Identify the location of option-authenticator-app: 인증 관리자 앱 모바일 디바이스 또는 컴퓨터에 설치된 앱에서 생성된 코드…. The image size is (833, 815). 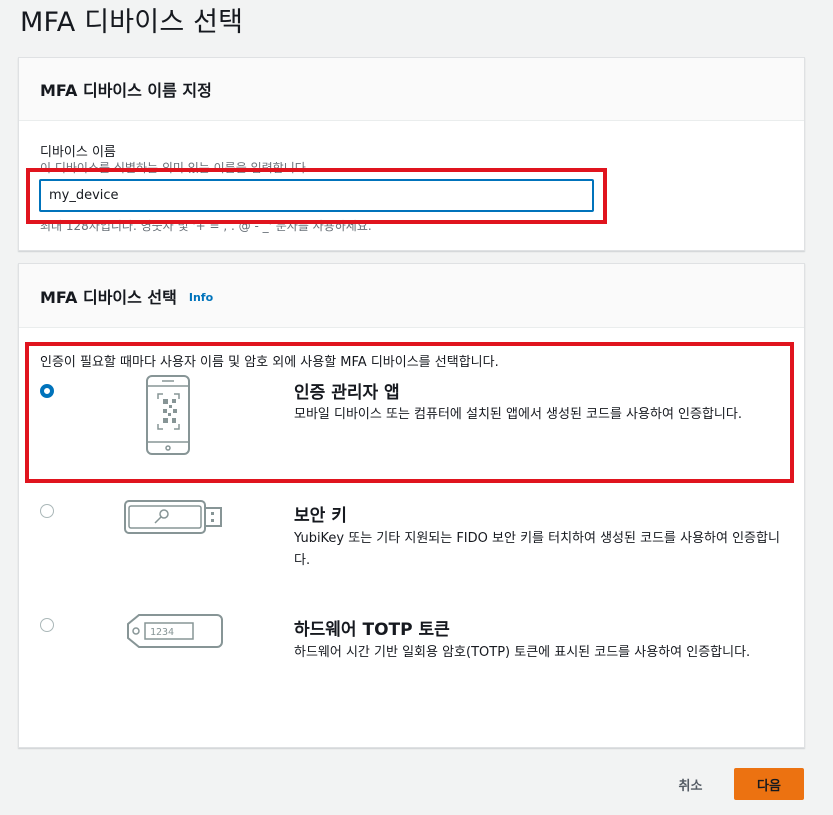
(411, 424).